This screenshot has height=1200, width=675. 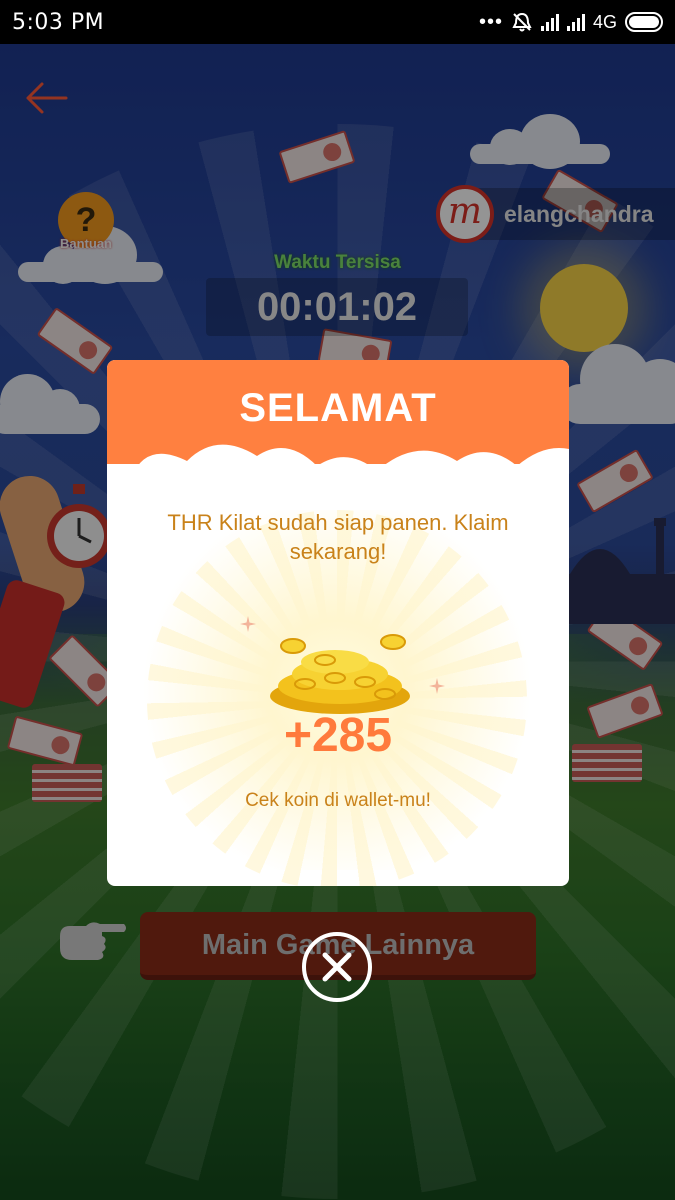 What do you see at coordinates (338, 800) in the screenshot?
I see `wallet-note: Cek koin di wallet-mu!` at bounding box center [338, 800].